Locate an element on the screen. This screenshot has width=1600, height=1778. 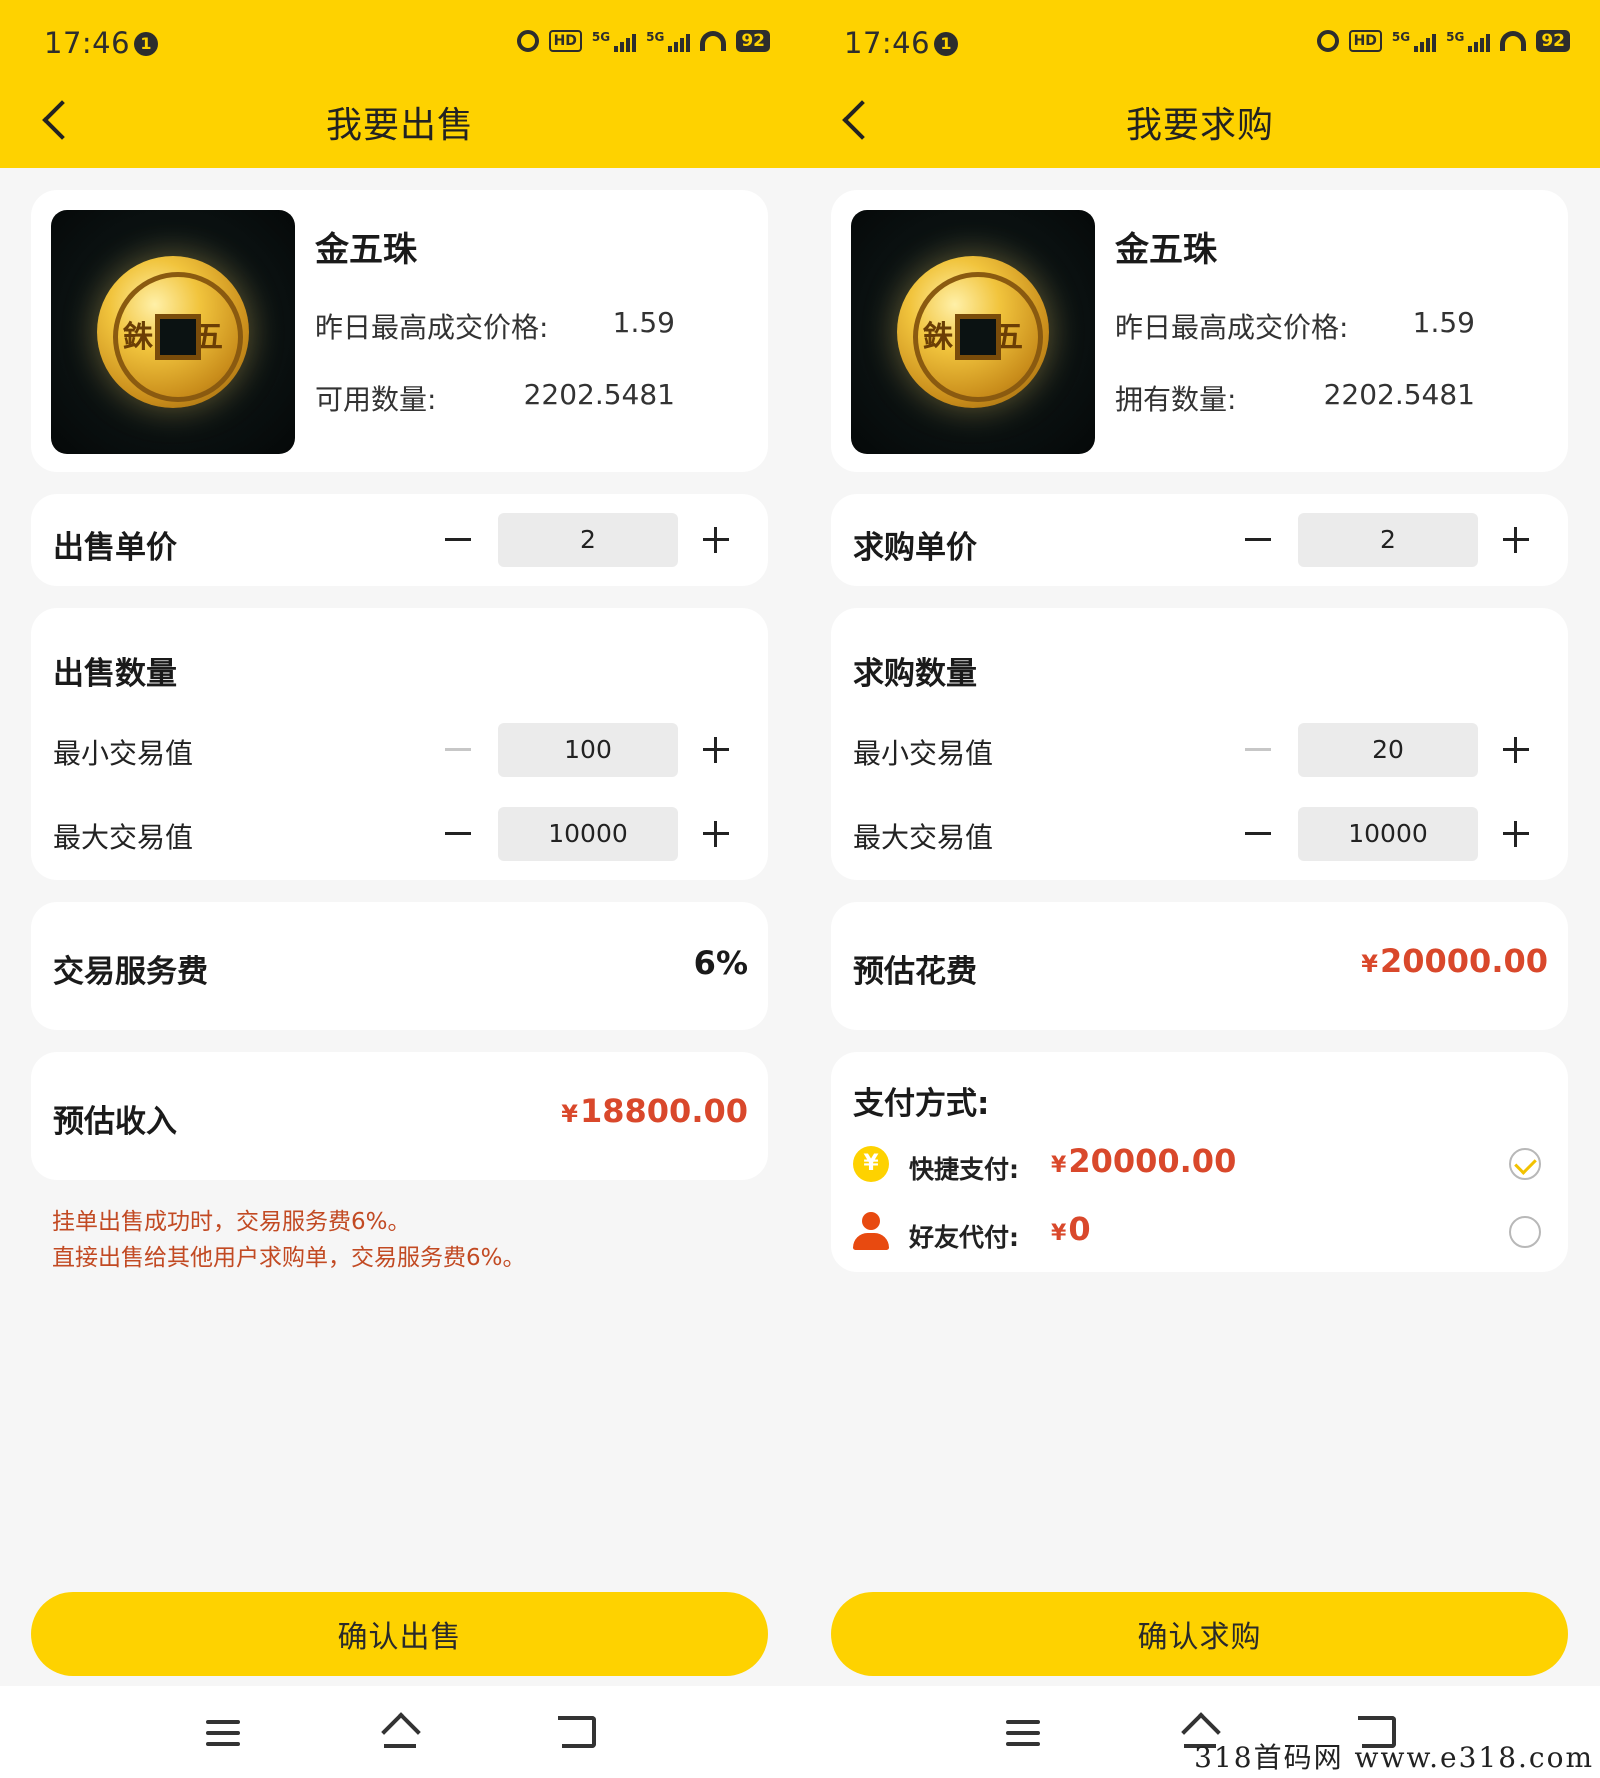
checkmark-radio-icon is located at coordinates (1525, 1164).